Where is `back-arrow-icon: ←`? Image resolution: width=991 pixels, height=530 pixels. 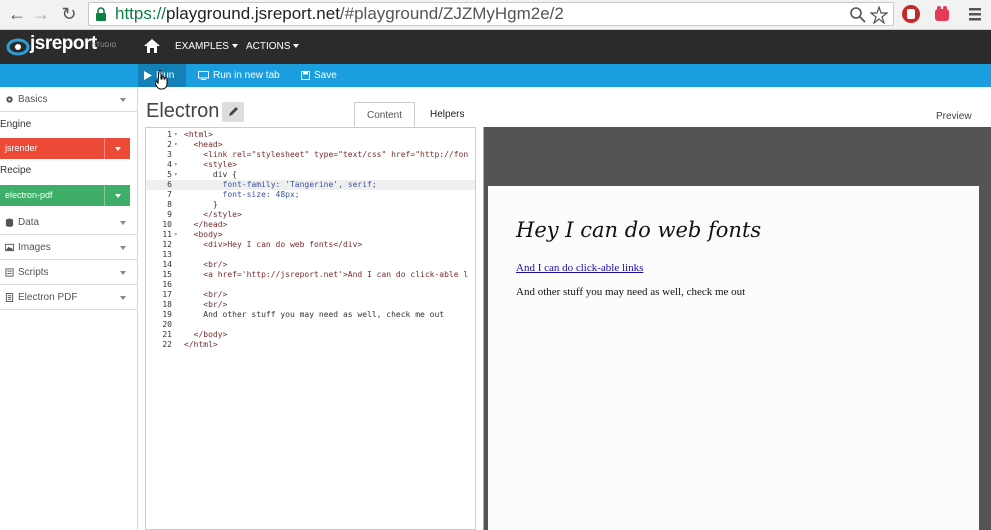 back-arrow-icon: ← is located at coordinates (17, 14).